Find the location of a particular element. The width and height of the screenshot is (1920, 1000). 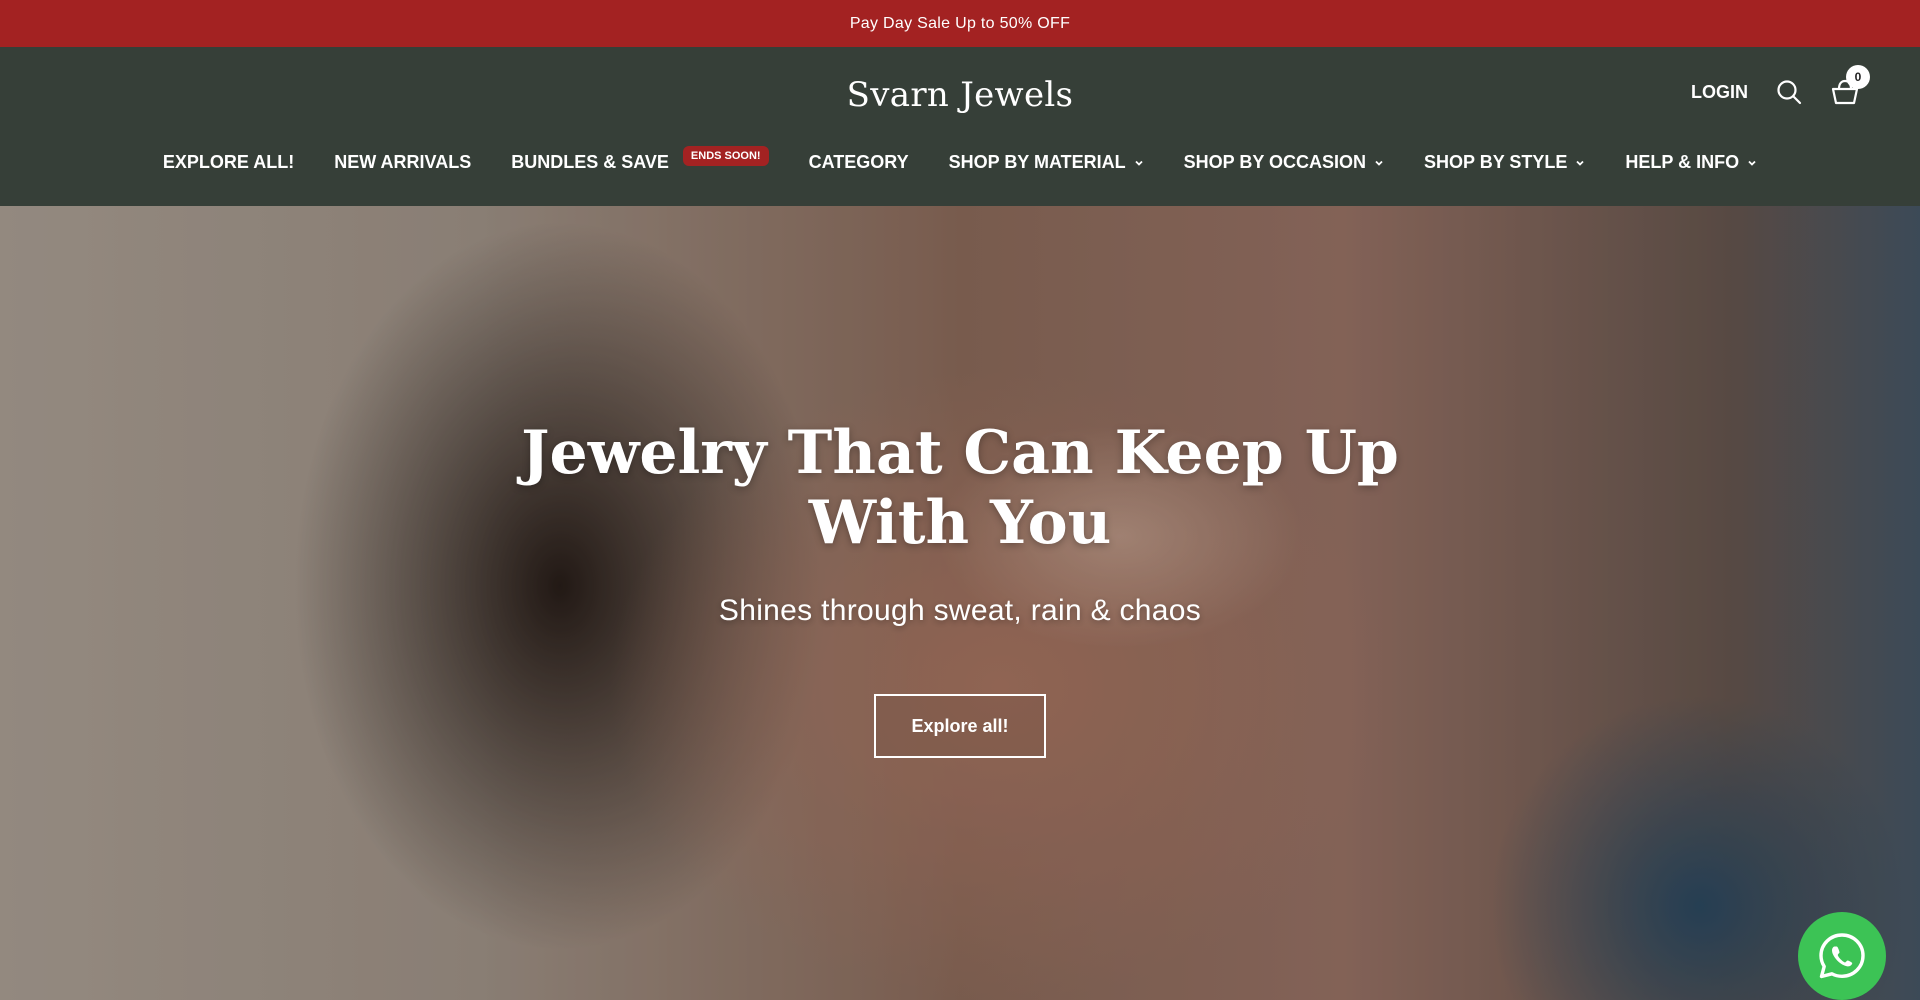

nav-item-label: EXPLORE ALL! is located at coordinates (228, 162).